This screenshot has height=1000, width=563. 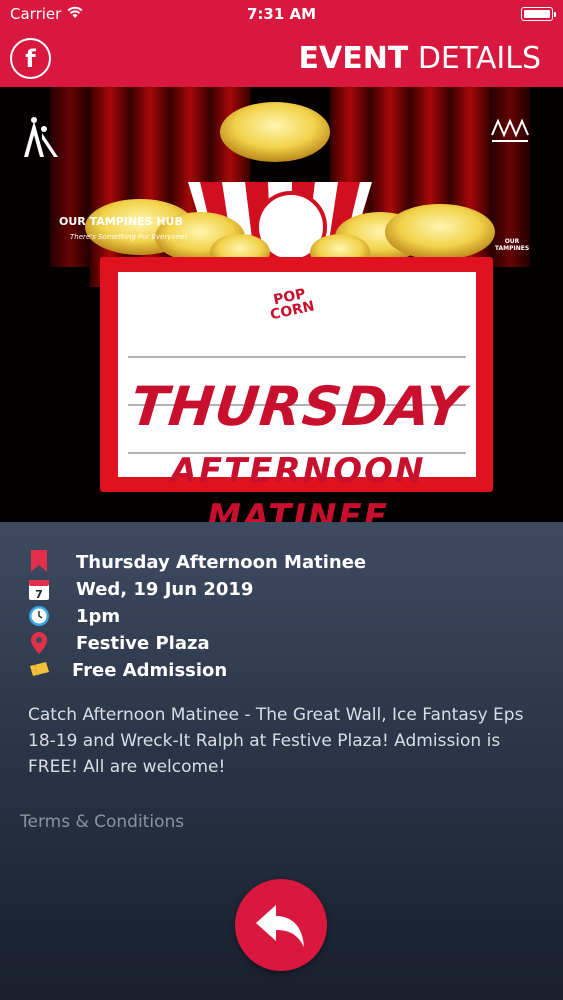 What do you see at coordinates (39, 594) in the screenshot?
I see `calendar-day: 7` at bounding box center [39, 594].